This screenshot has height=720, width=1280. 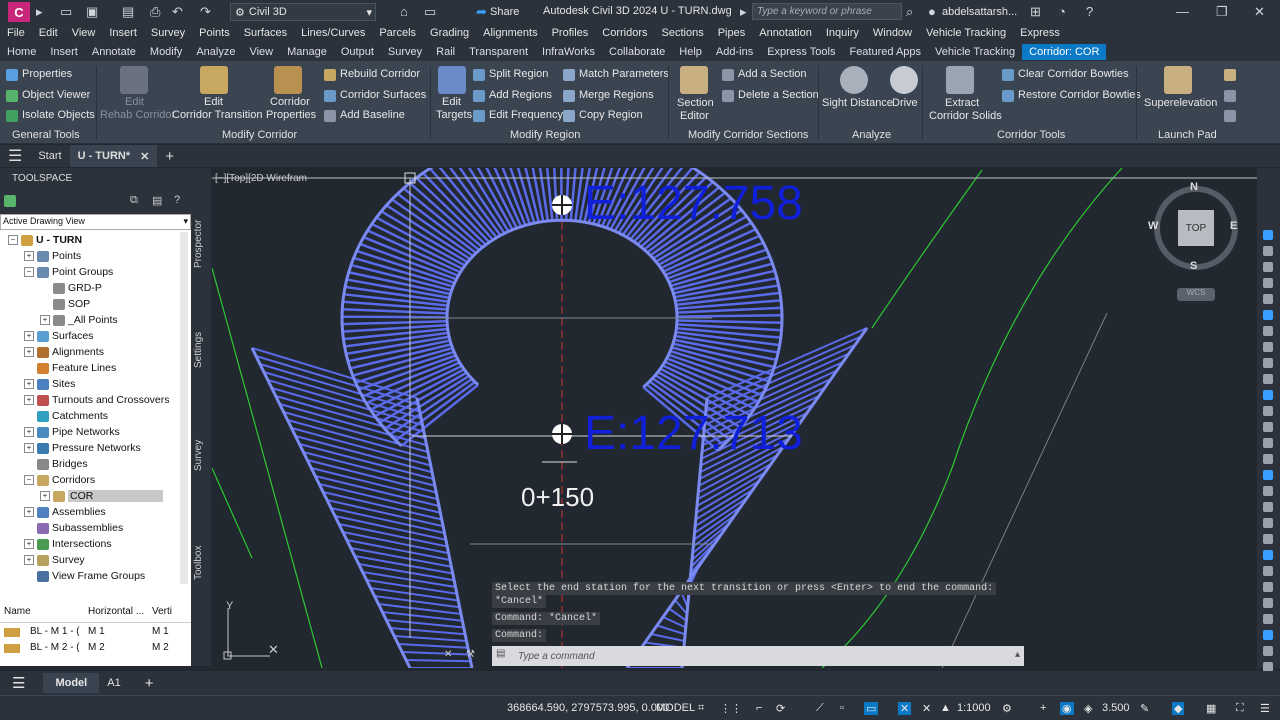 What do you see at coordinates (1196, 294) in the screenshot?
I see `wcs-menu: WCS` at bounding box center [1196, 294].